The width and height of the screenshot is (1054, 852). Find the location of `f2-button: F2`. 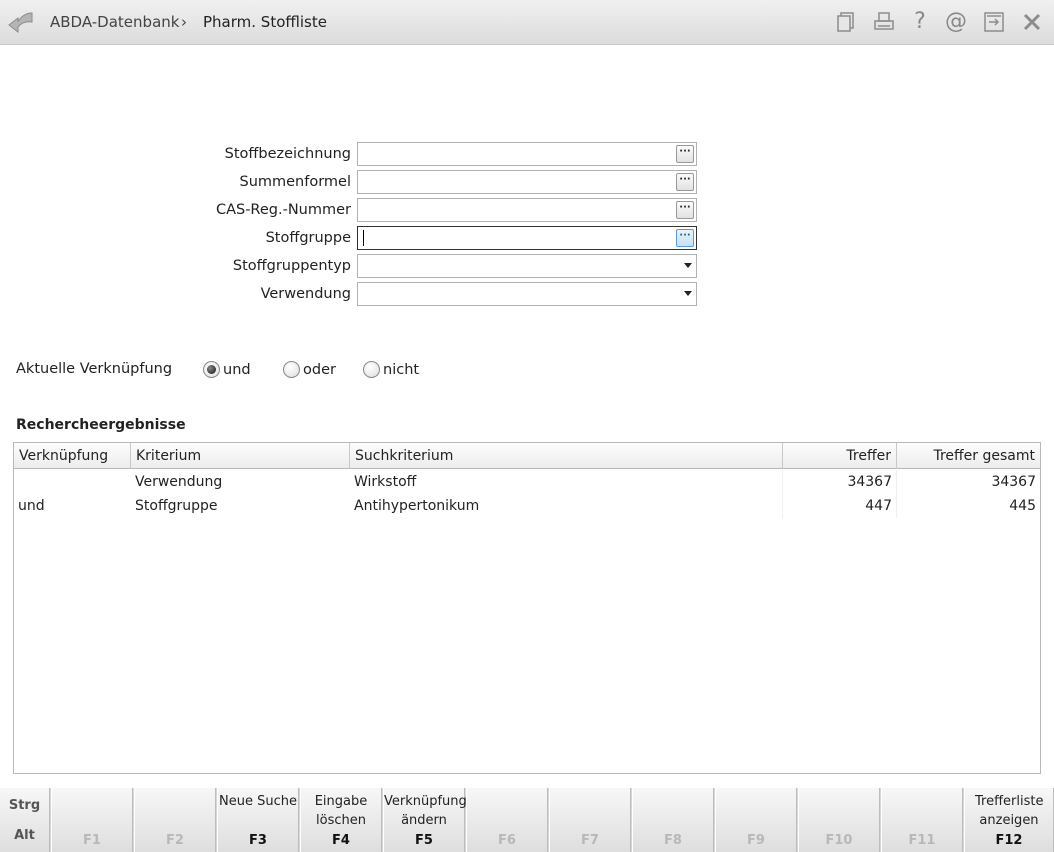

f2-button: F2 is located at coordinates (175, 820).